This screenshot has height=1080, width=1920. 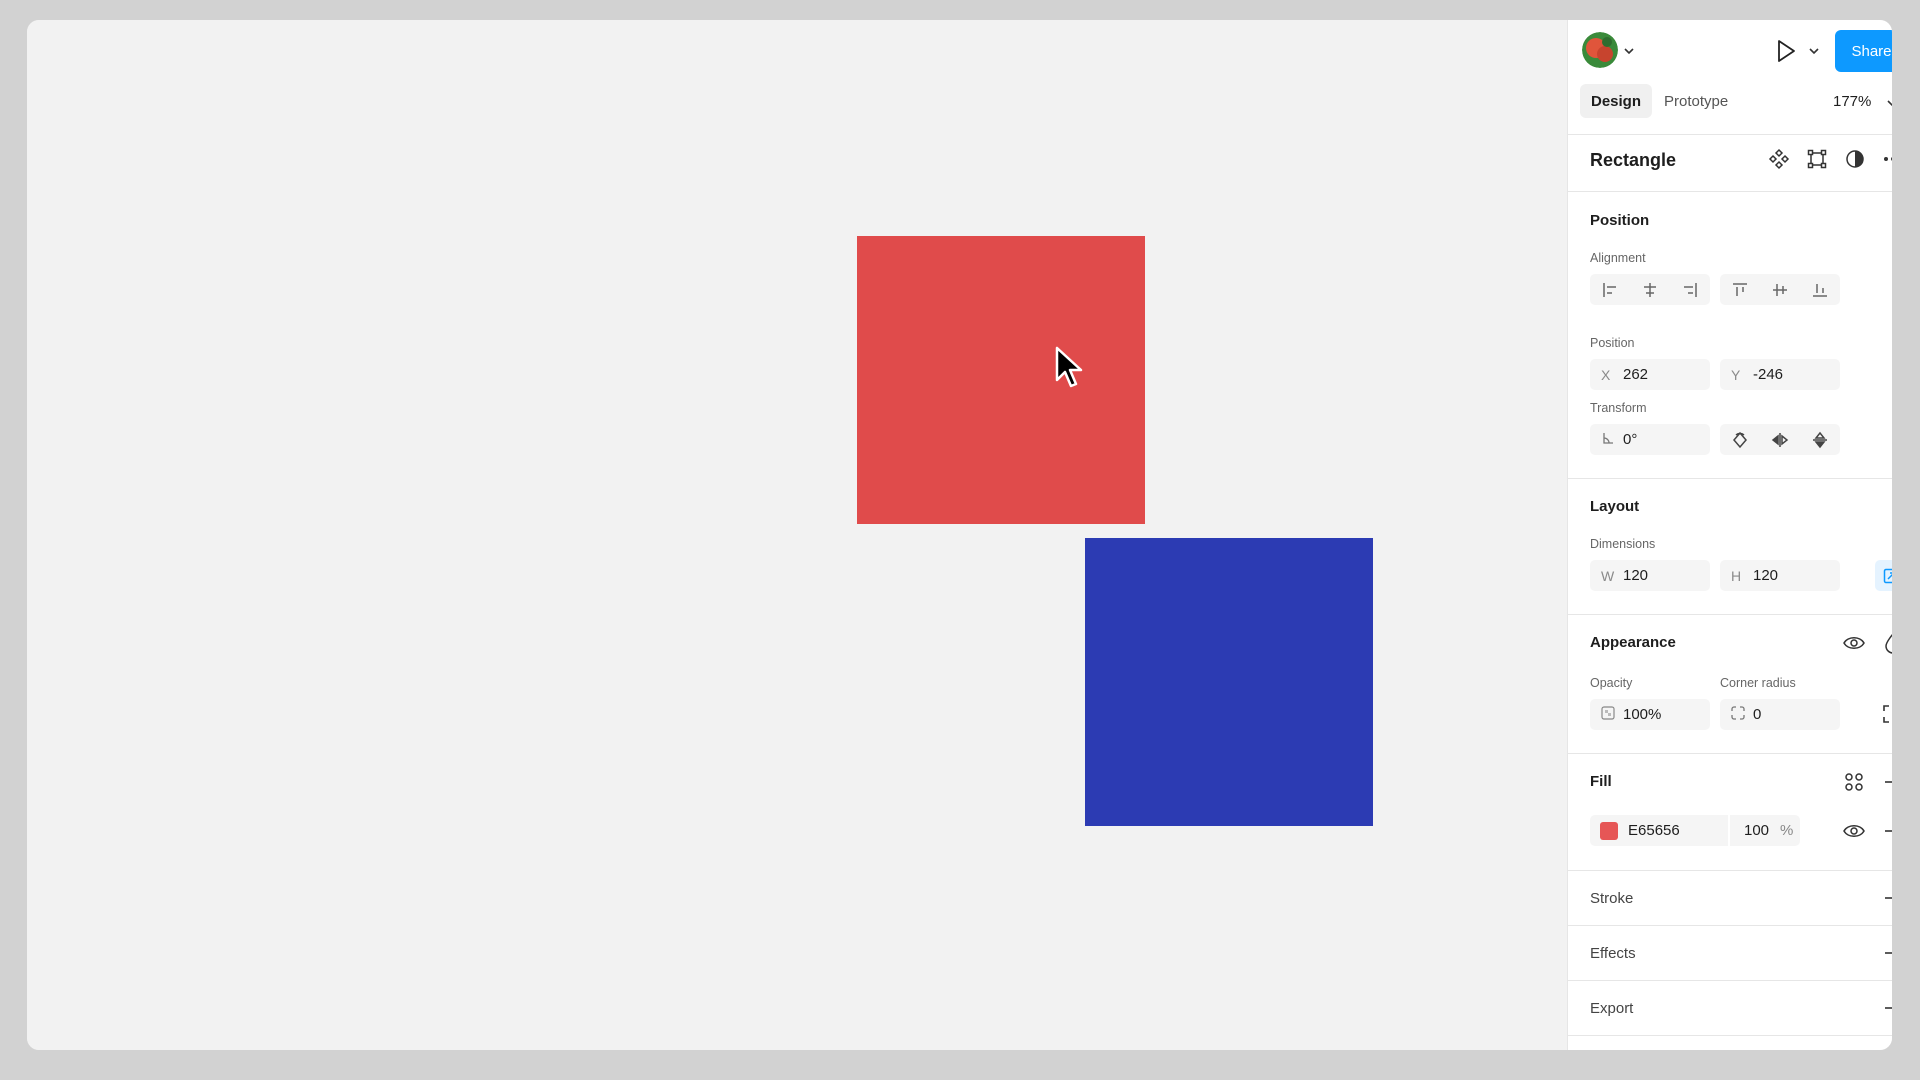 I want to click on independent-corners-icon, so click(x=1886, y=714).